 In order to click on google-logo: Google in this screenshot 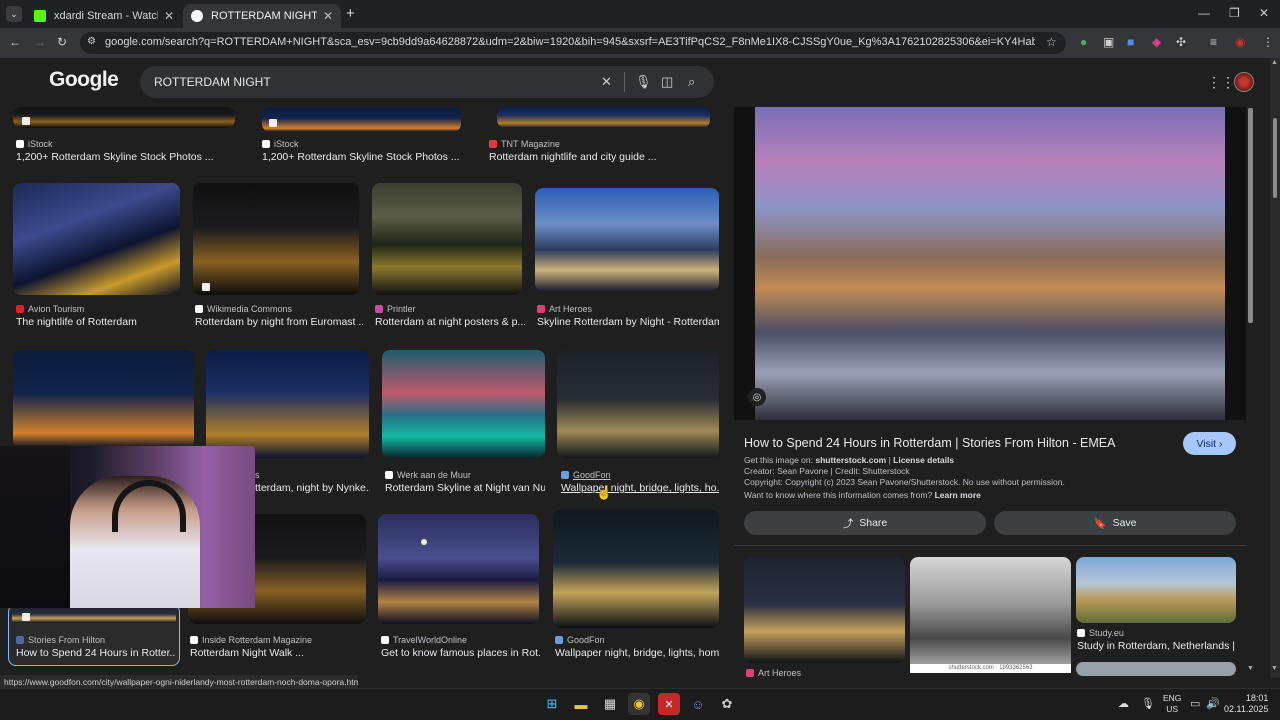, I will do `click(84, 80)`.